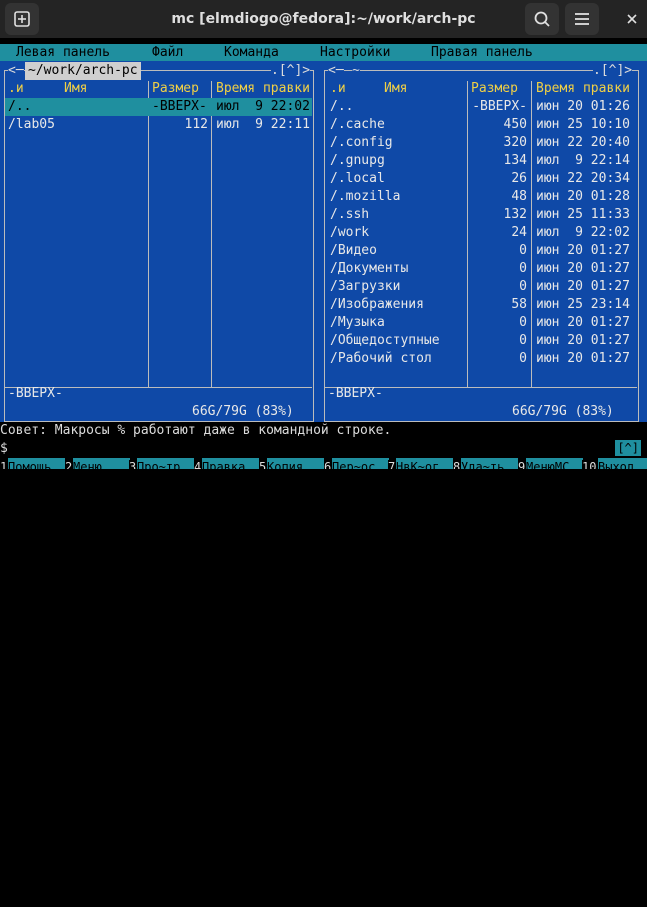 This screenshot has height=907, width=647. I want to click on right-row-9-time: июн 20 01:27, so click(583, 268).